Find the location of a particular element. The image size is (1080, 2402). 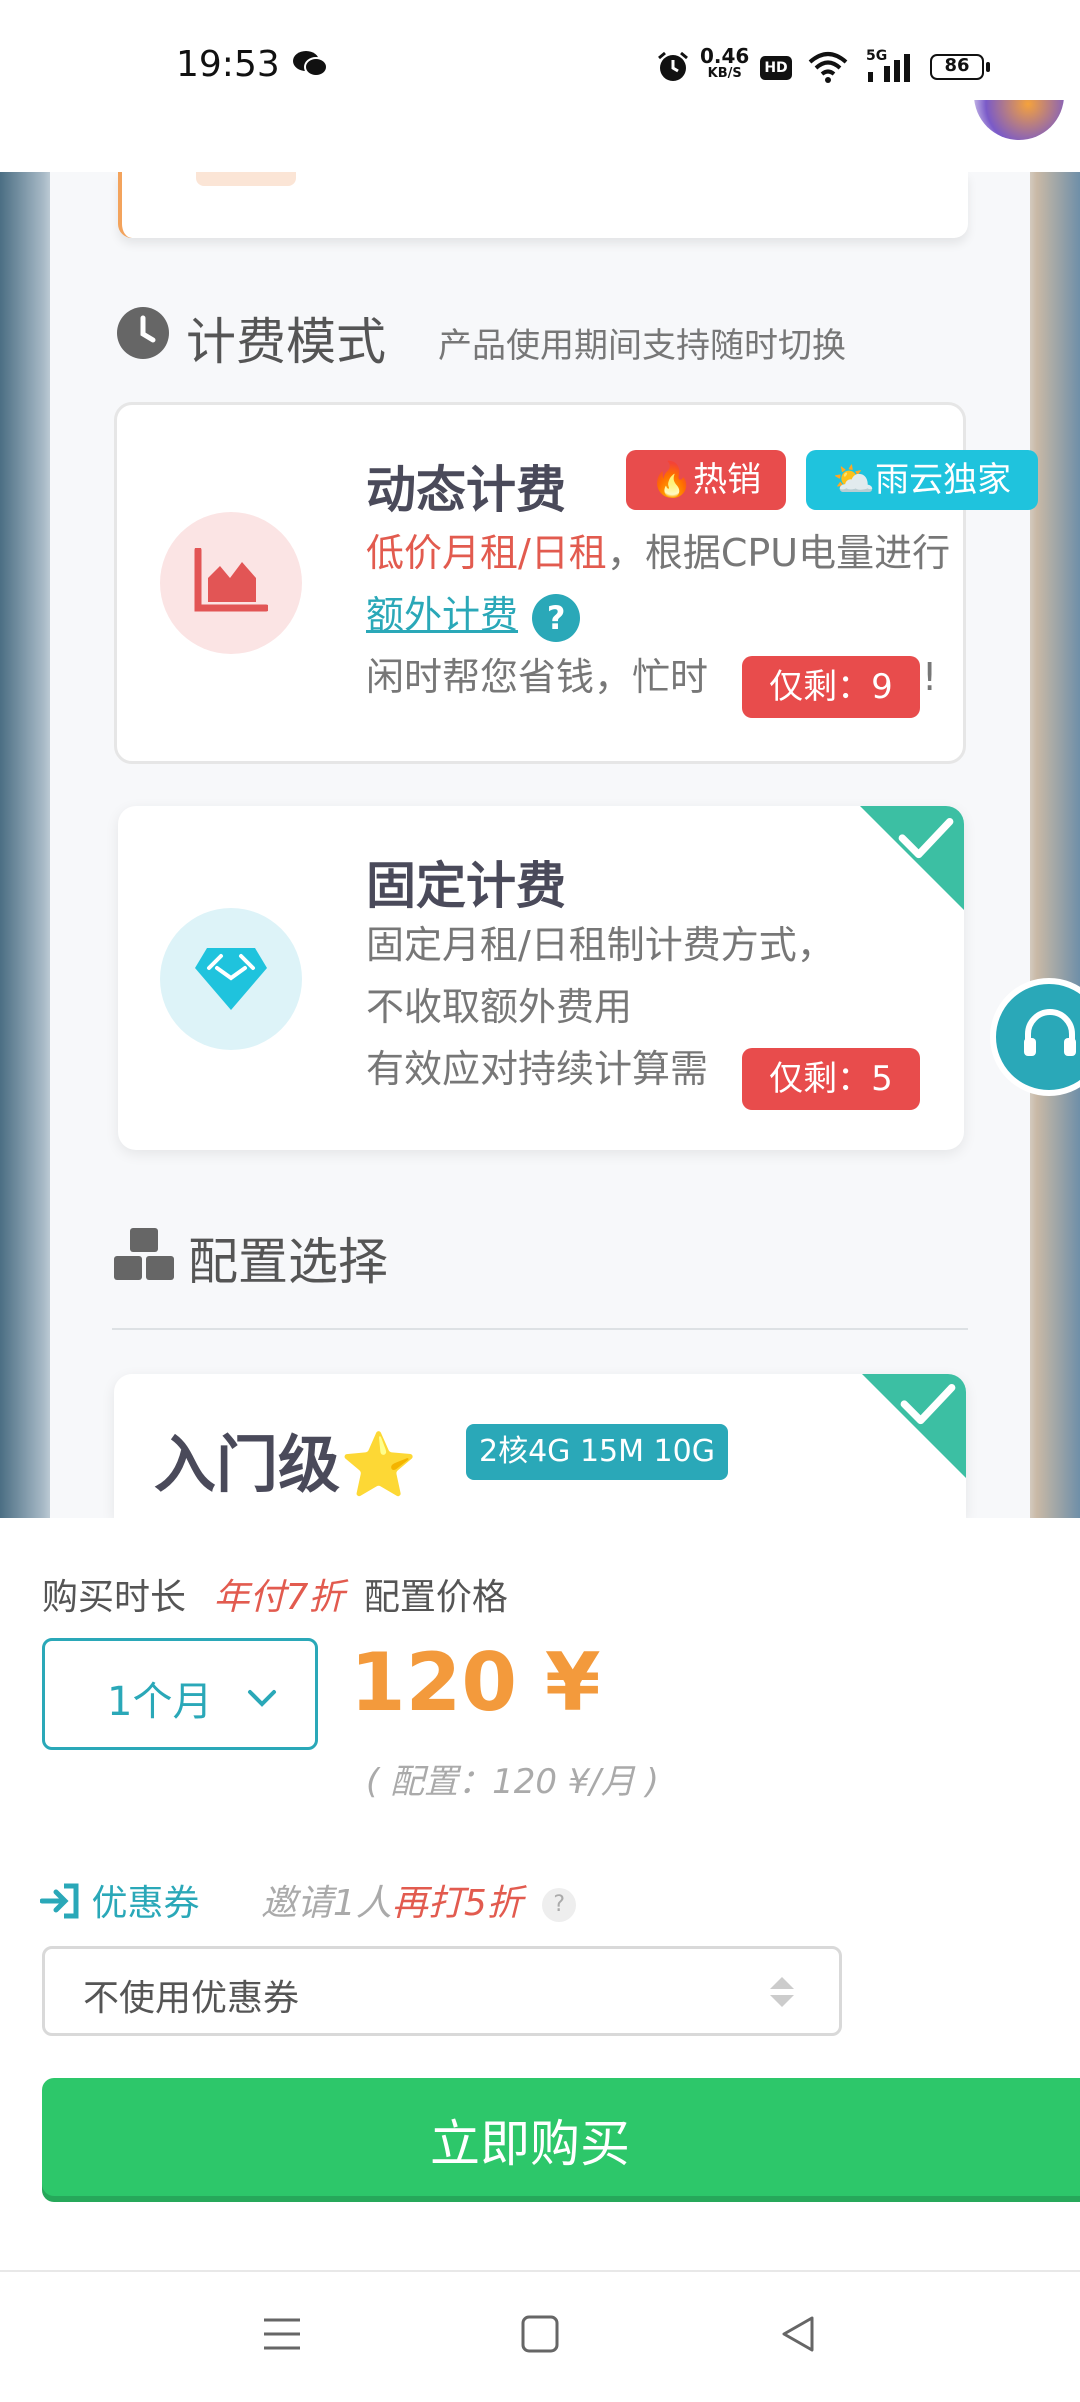

checkmark-icon is located at coordinates (926, 838).